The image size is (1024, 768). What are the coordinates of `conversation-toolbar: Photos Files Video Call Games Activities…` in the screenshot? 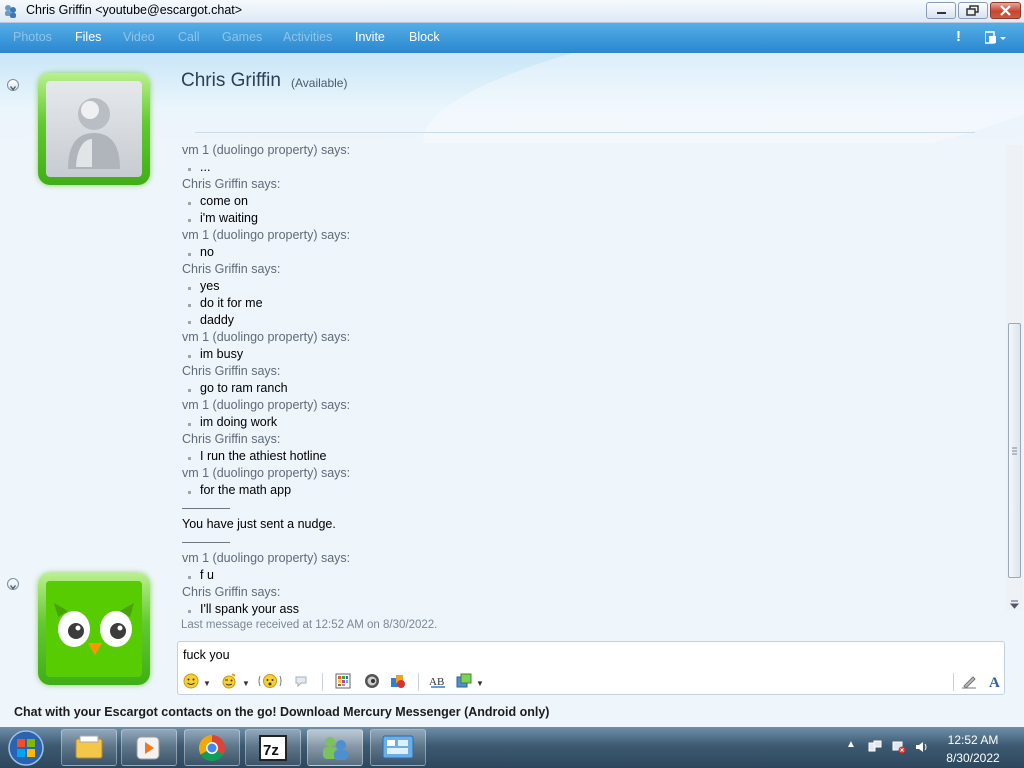 It's located at (512, 38).